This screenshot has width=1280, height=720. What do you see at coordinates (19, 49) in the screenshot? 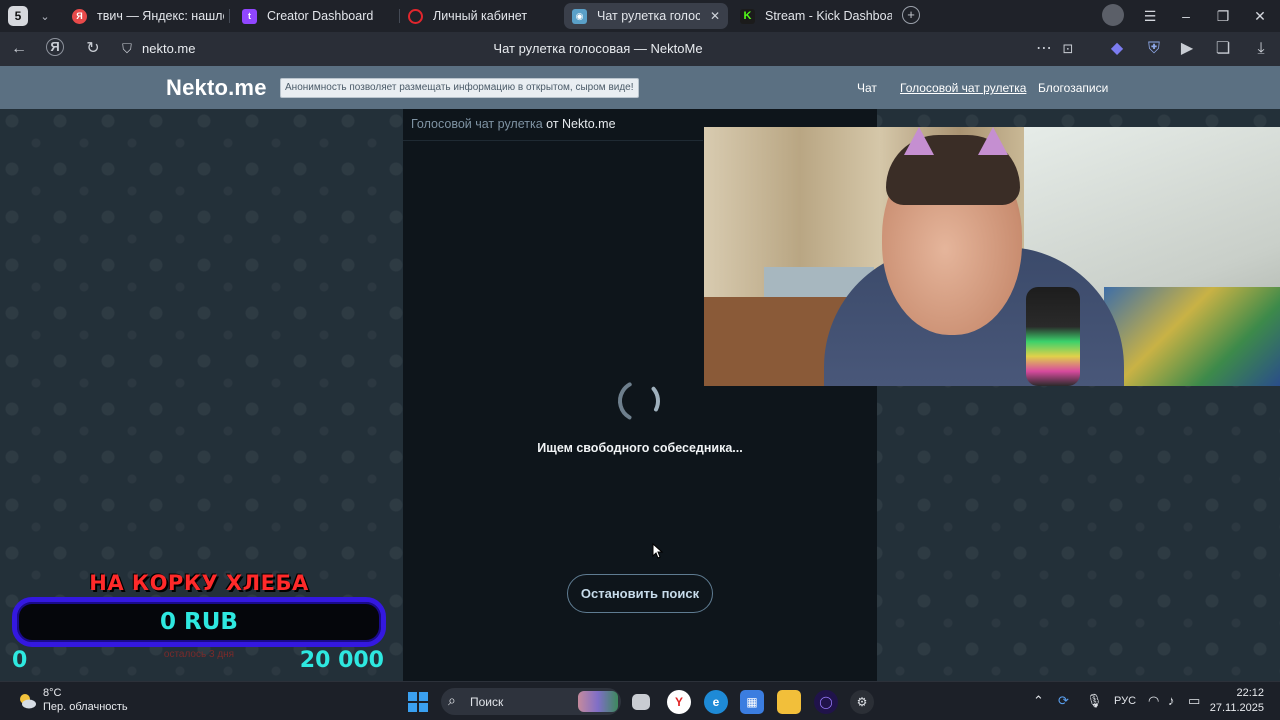
I see `back-arrow-icon: ←` at bounding box center [19, 49].